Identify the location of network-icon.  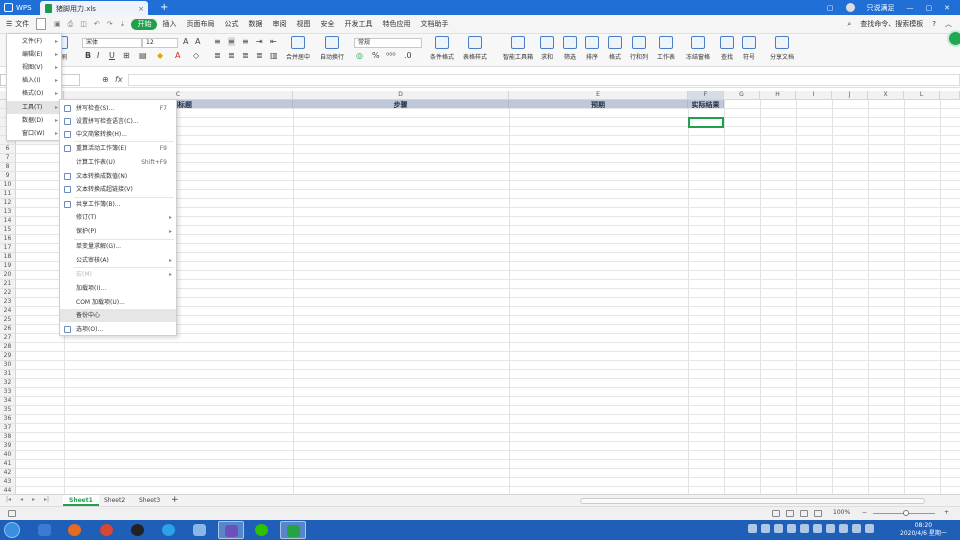
(830, 528).